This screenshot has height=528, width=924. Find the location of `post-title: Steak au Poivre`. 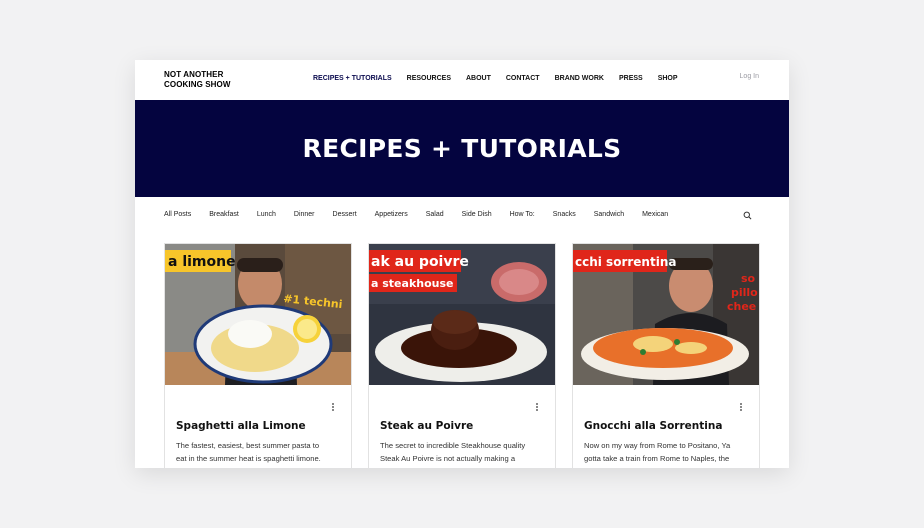

post-title: Steak au Poivre is located at coordinates (426, 426).